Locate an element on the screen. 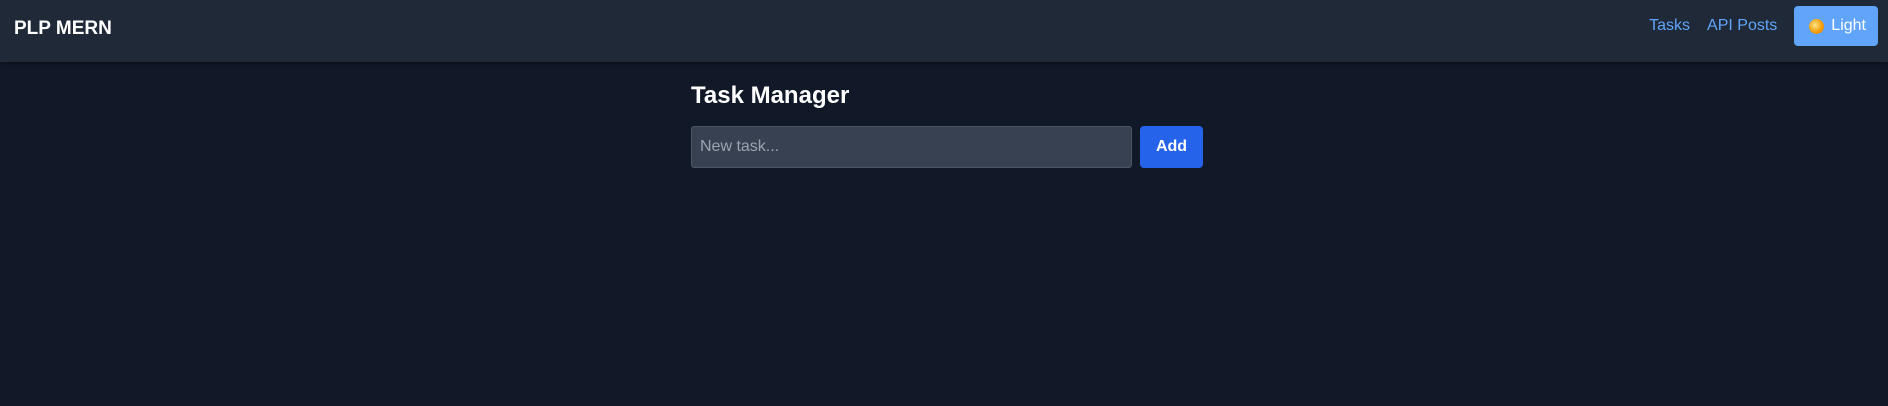 Image resolution: width=1888 pixels, height=406 pixels. page-title: Task Manager is located at coordinates (770, 95).